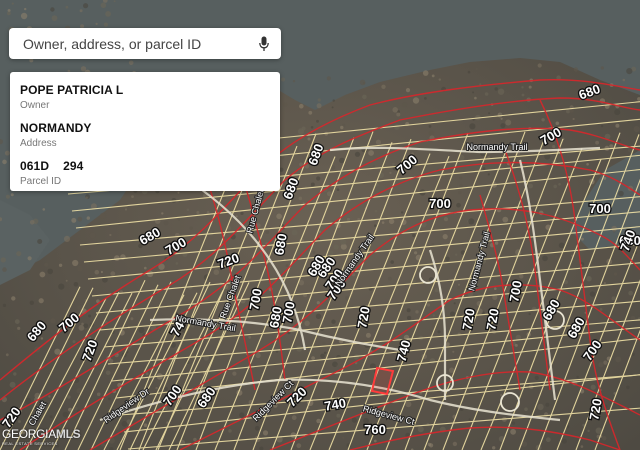  Describe the element at coordinates (29, 434) in the screenshot. I see `brand-name: GEORGIA` at that location.